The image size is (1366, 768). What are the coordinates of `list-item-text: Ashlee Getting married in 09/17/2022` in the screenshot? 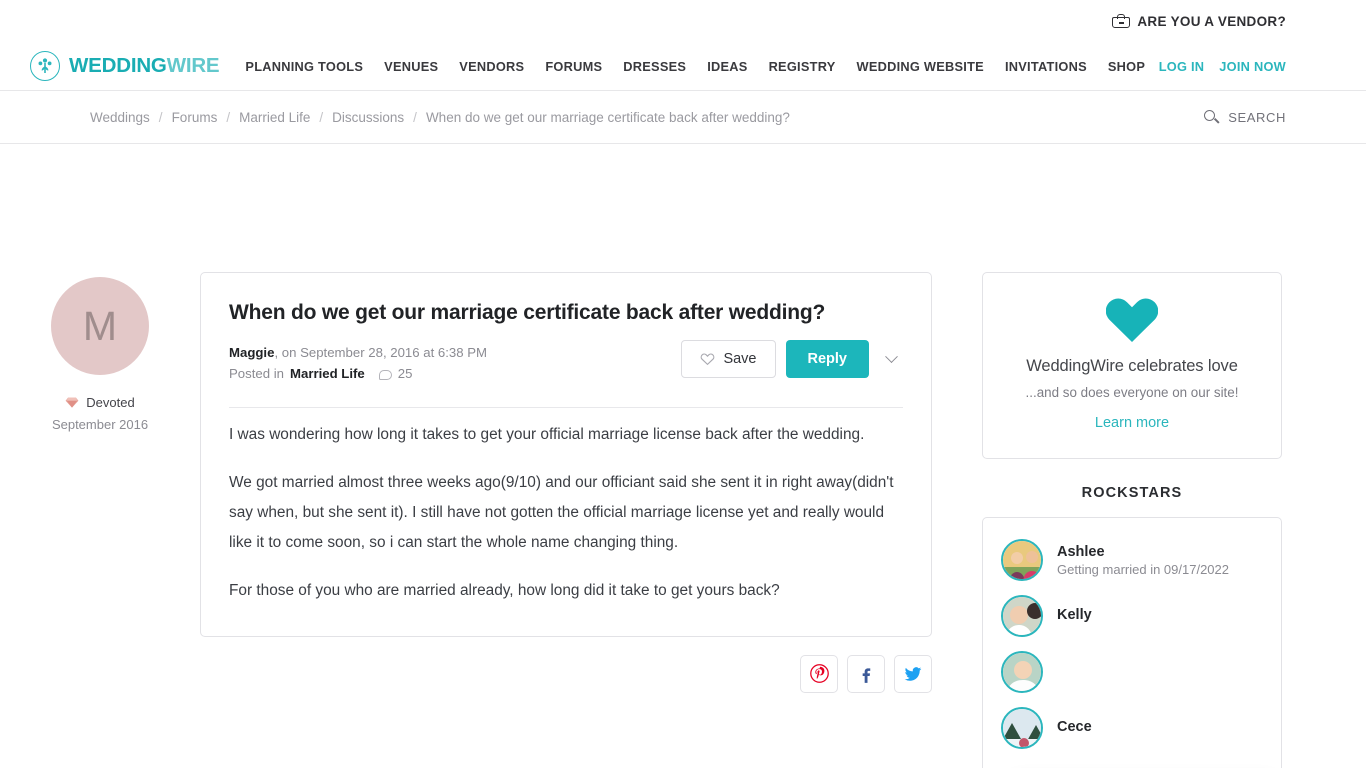 It's located at (1143, 560).